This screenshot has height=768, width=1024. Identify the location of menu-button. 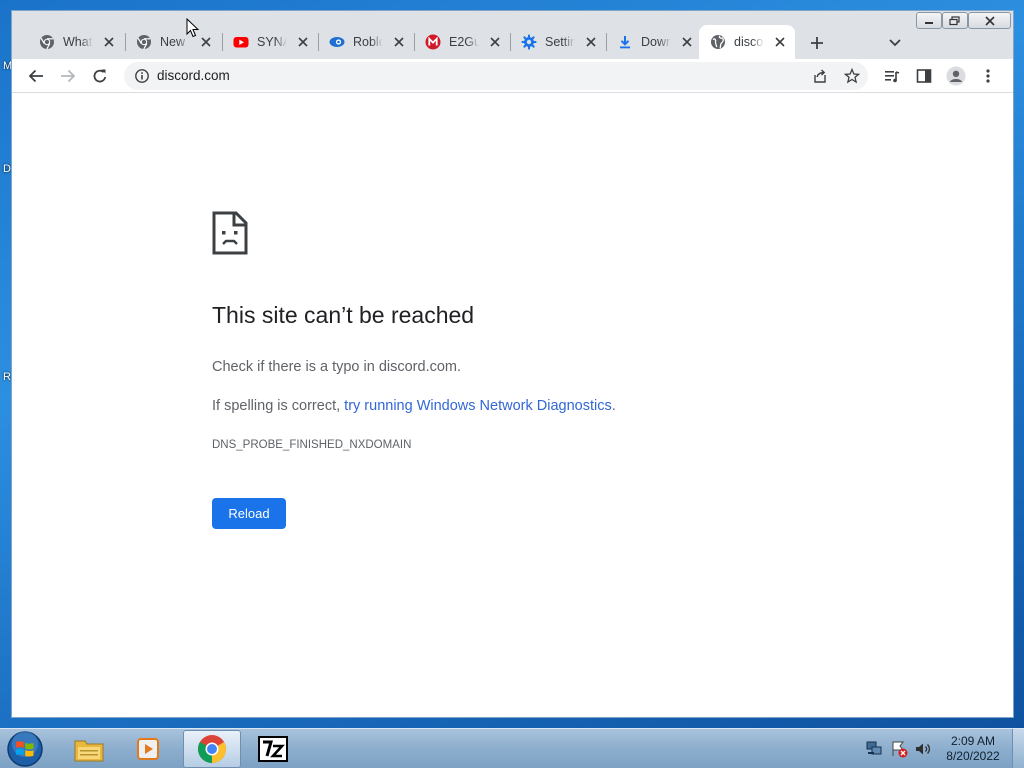
(988, 76).